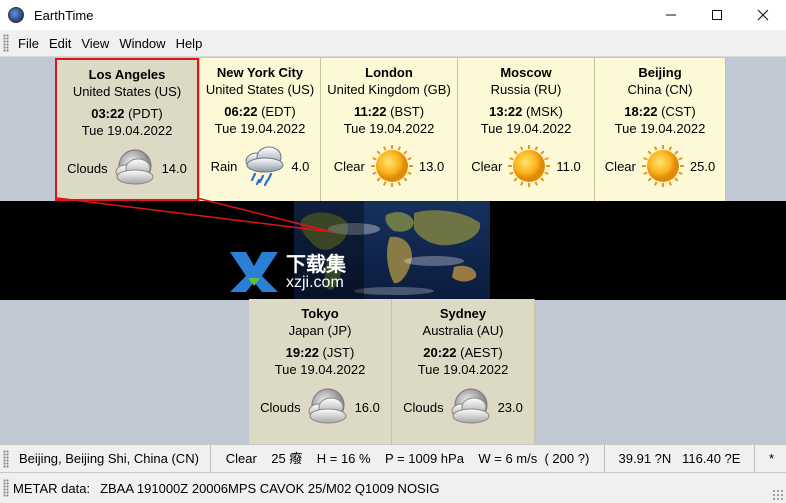 This screenshot has width=786, height=503. What do you see at coordinates (6, 458) in the screenshot?
I see `statusbar-grip-icon` at bounding box center [6, 458].